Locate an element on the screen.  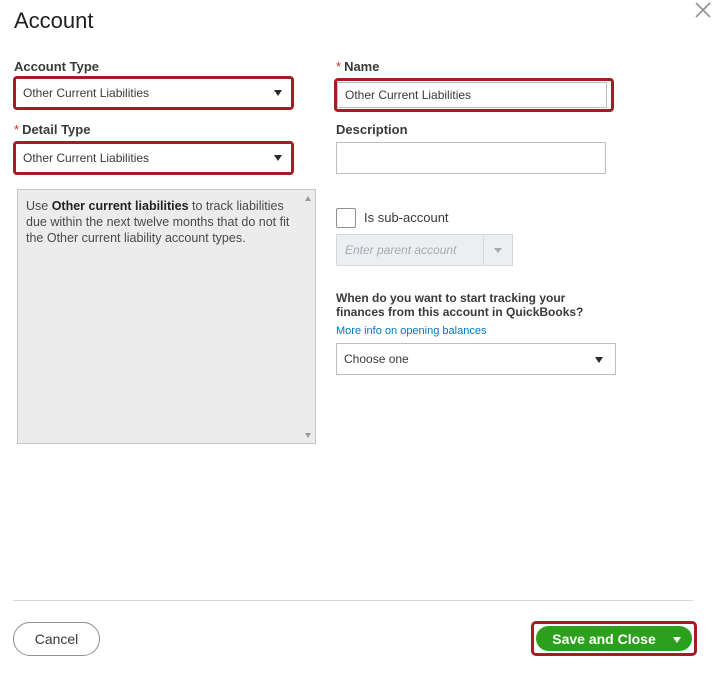
detail-type-select: Other Current Liabilities is located at coordinates (153, 158).